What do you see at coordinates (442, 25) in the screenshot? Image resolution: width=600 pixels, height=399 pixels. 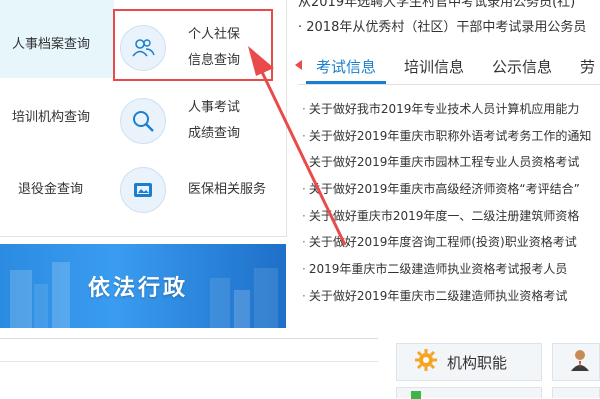 I see `top-news-item: · 2018年从优秀村（社区）干部中考试录用公务员` at bounding box center [442, 25].